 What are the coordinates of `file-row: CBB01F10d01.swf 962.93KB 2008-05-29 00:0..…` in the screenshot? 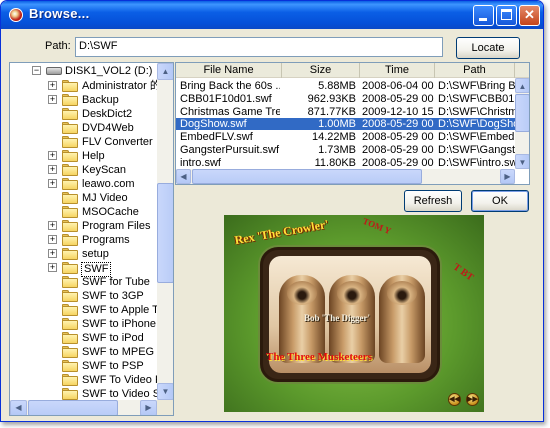 It's located at (345, 99).